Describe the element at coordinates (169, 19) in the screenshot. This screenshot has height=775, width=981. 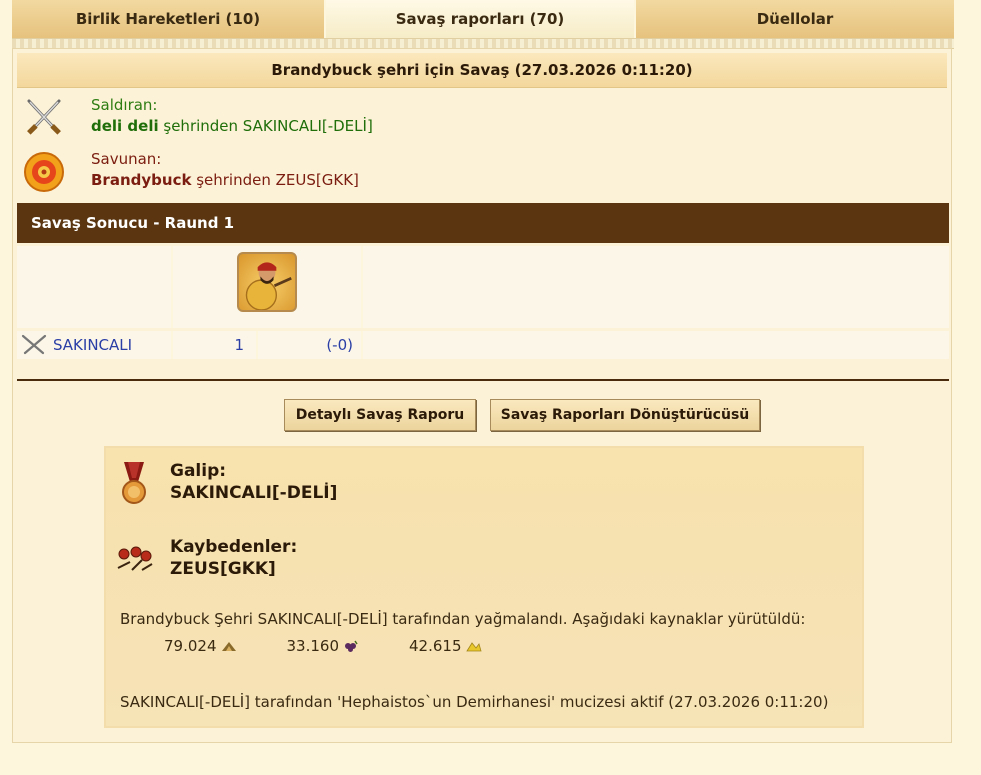
I see `tab-troop-movements: Birlik Hareketleri (10)` at that location.